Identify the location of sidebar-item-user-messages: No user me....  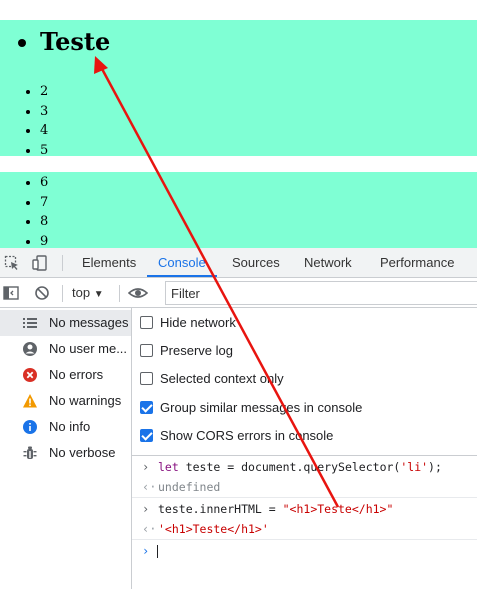
(65, 349).